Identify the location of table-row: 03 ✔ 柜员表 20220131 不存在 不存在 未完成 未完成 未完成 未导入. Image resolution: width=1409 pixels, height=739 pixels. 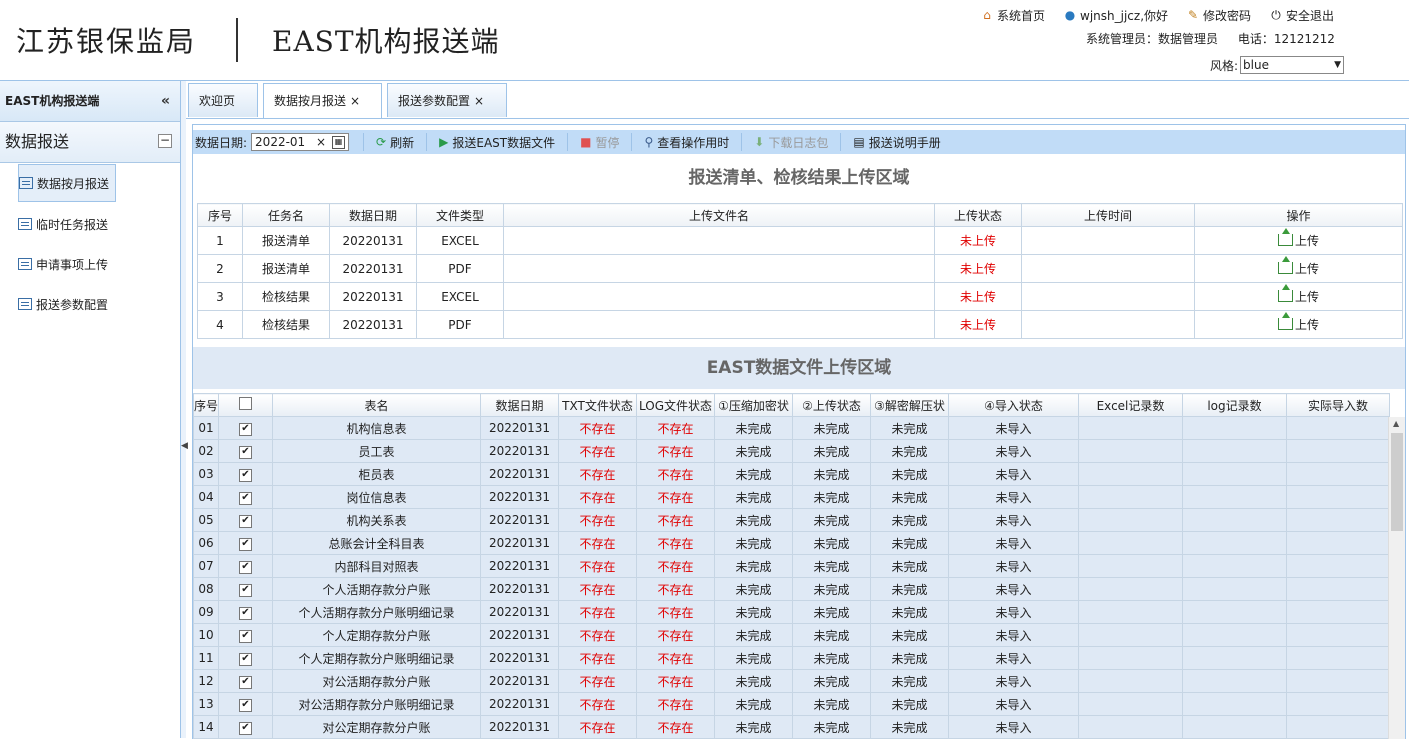
(791, 474).